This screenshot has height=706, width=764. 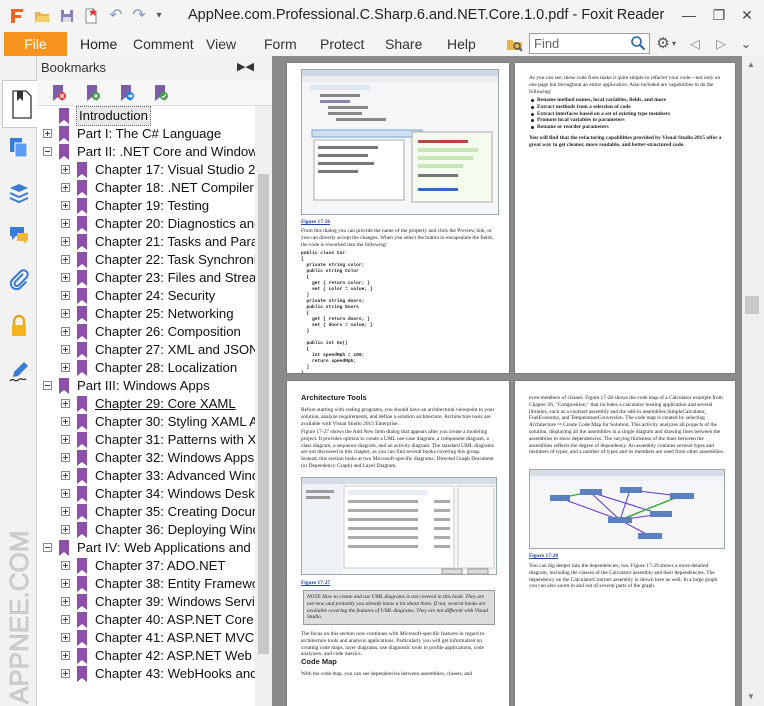 I want to click on bookmark-label: Chapter 34: Windows Deskt, so click(x=175, y=494).